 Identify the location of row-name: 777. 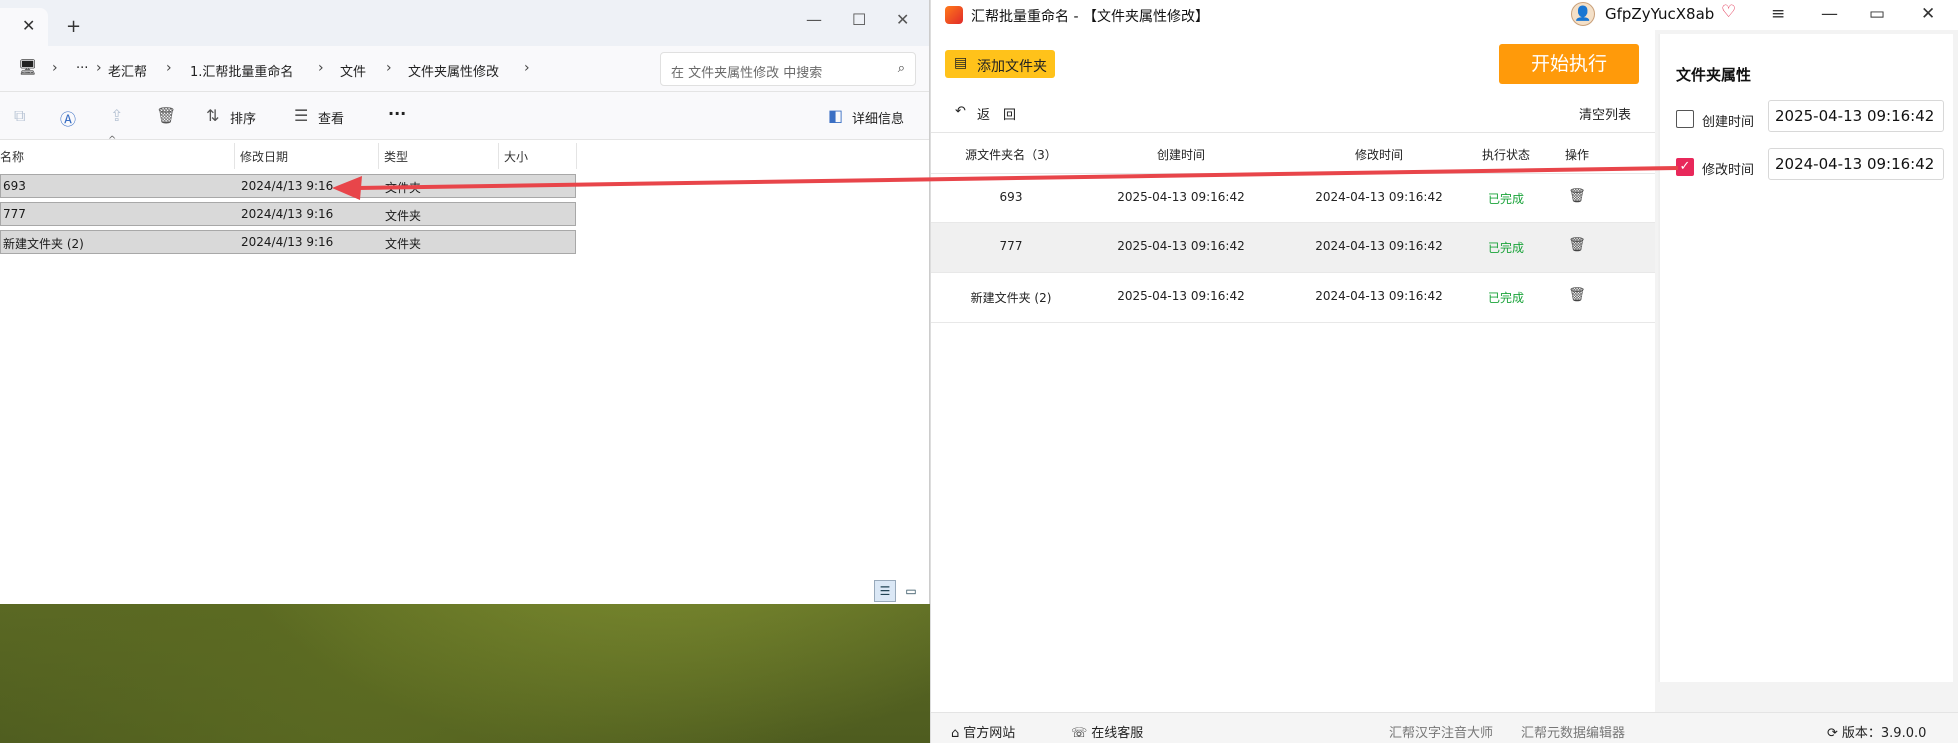
(1011, 246).